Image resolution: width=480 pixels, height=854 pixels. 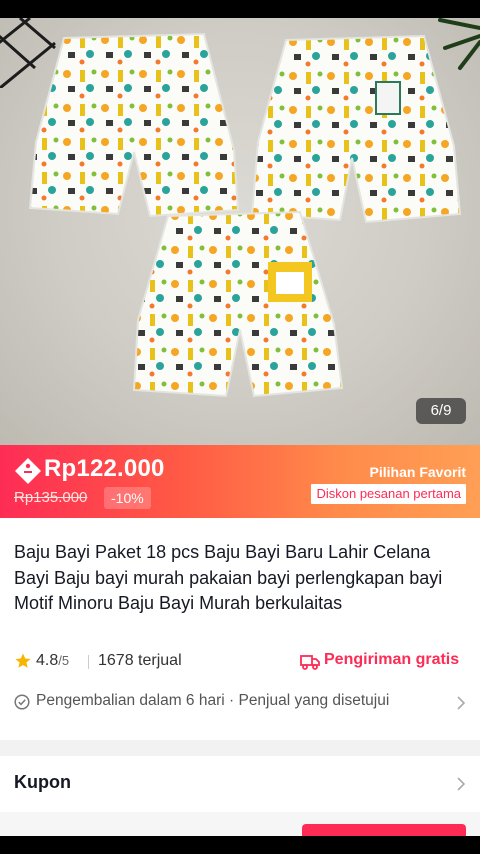 What do you see at coordinates (104, 468) in the screenshot?
I see `current-price: Rp122.000` at bounding box center [104, 468].